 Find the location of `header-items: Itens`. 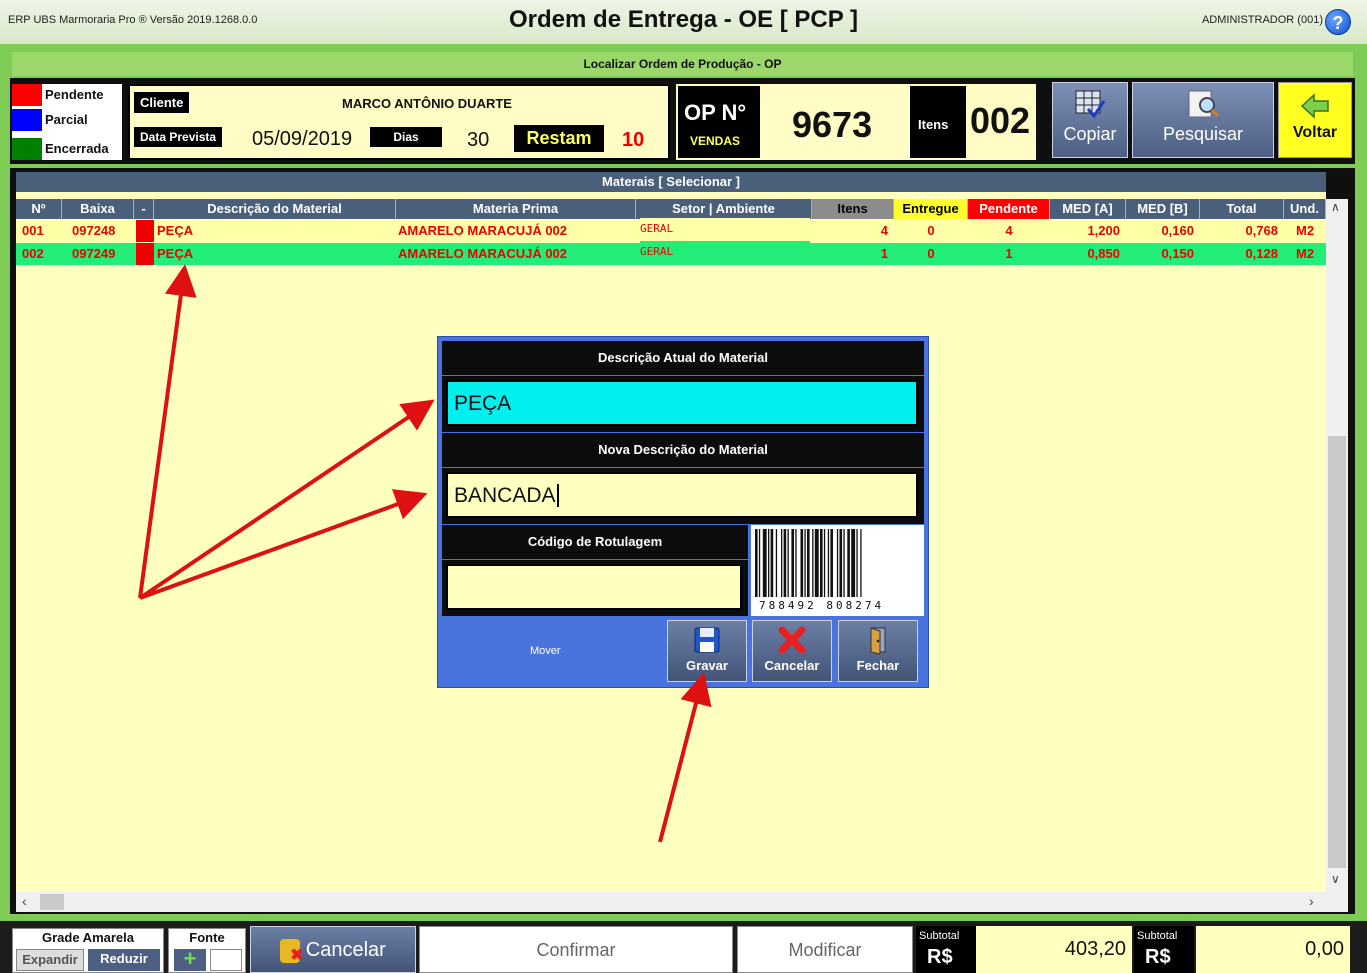

header-items: Itens is located at coordinates (853, 209).